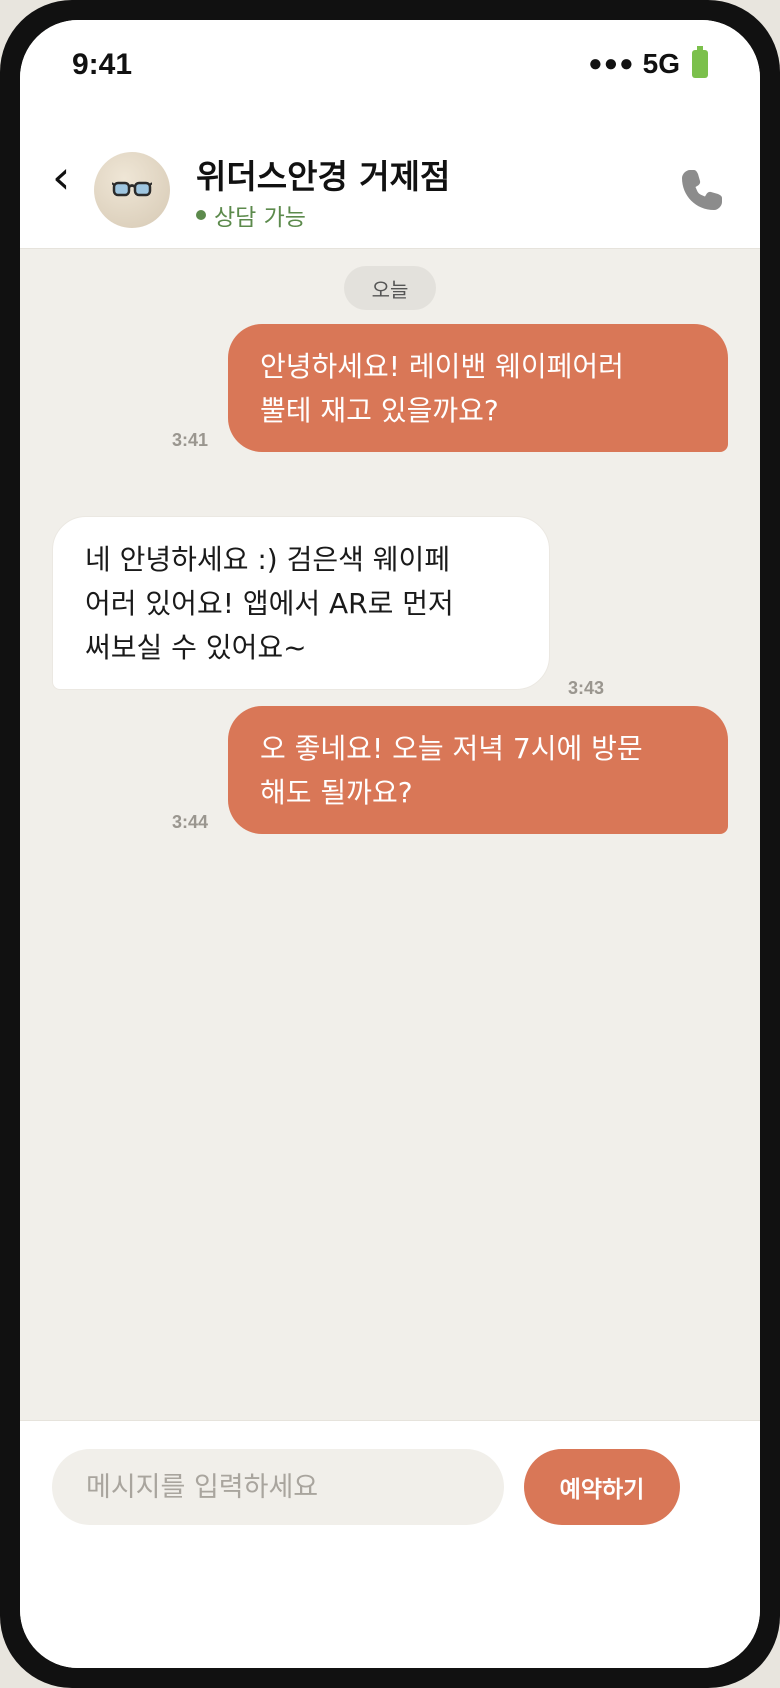 This screenshot has height=1688, width=780. I want to click on date-separator: 오늘, so click(390, 288).